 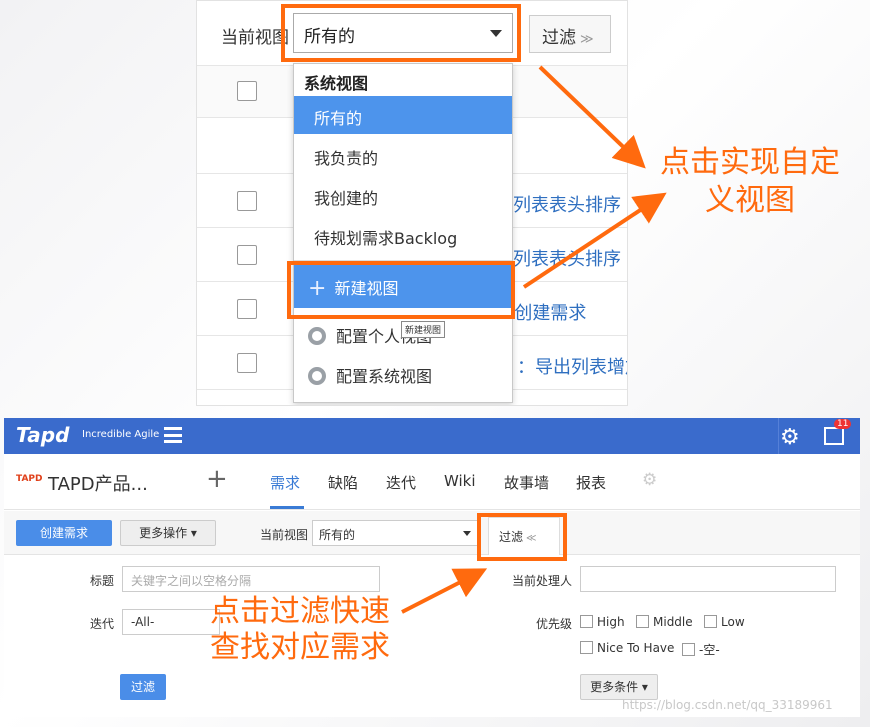 I want to click on chevron-down-icon: ≫, so click(x=587, y=39).